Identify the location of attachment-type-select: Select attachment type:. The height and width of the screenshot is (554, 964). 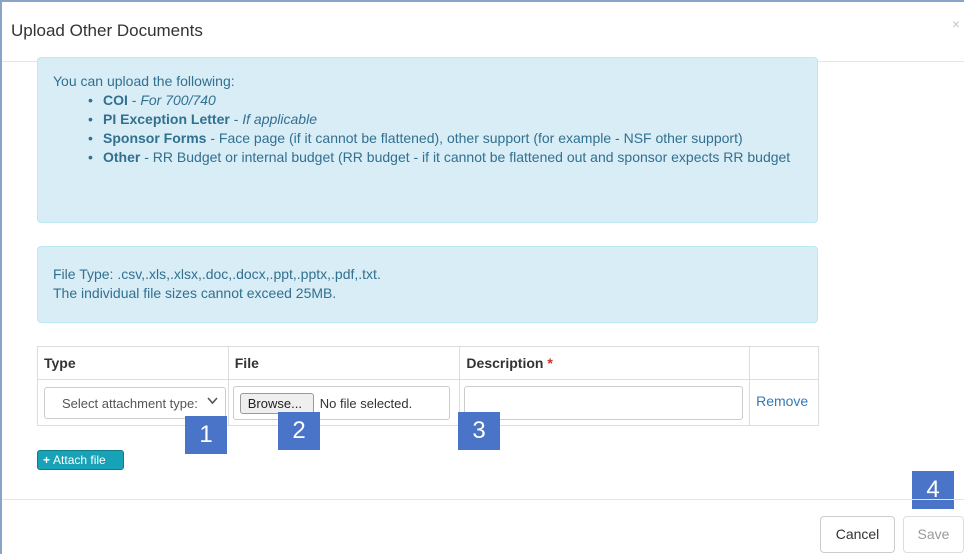
(135, 403).